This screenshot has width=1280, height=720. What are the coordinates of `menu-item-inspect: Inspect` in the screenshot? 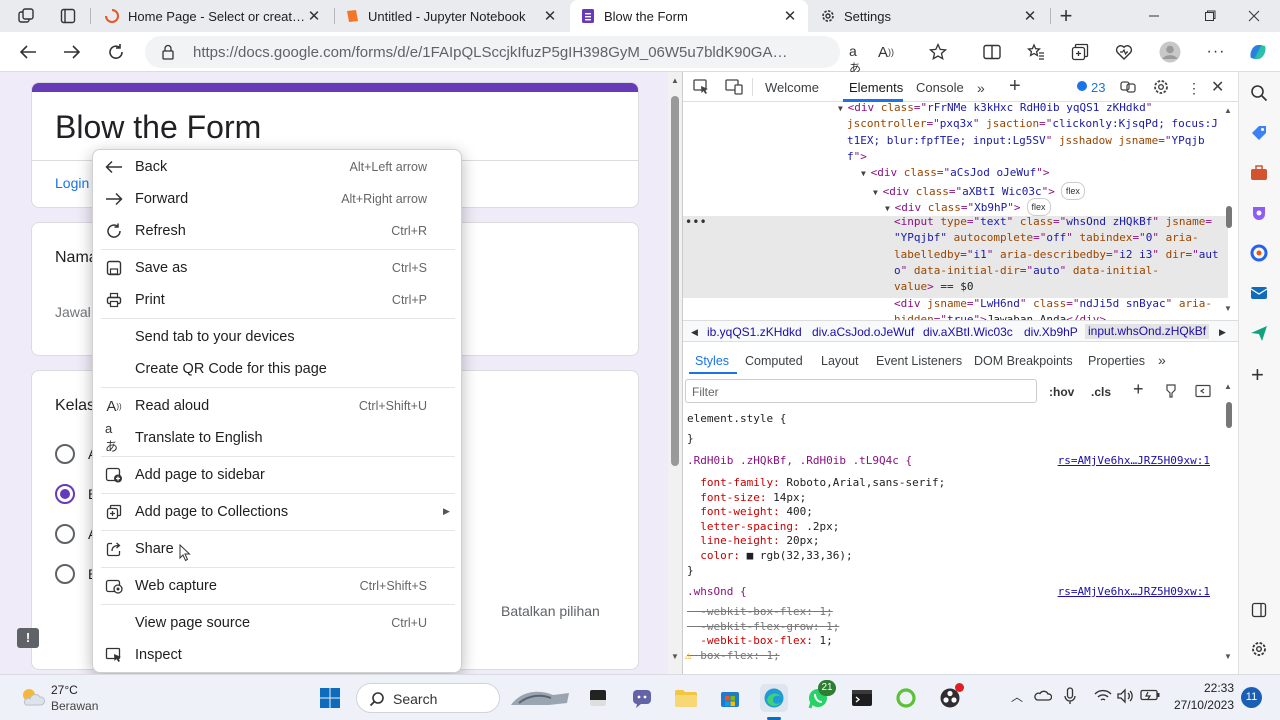 It's located at (278, 655).